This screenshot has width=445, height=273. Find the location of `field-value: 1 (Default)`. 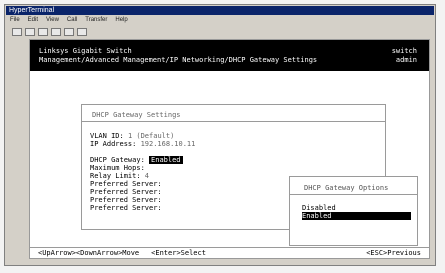

field-value: 1 (Default) is located at coordinates (151, 136).